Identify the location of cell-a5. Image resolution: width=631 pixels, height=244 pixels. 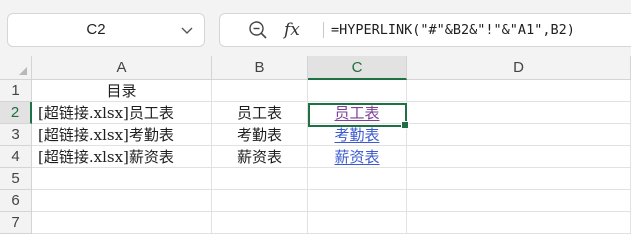
(122, 179).